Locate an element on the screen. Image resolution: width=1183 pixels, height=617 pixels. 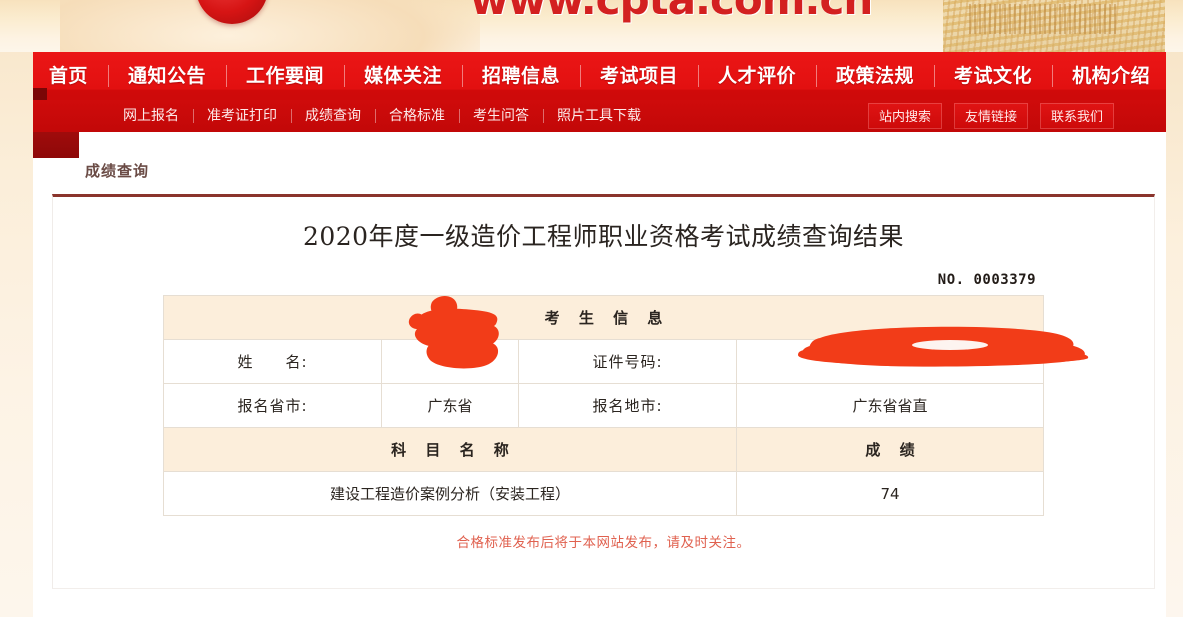
subject-name-header: 科 目 名 称 is located at coordinates (449, 449).